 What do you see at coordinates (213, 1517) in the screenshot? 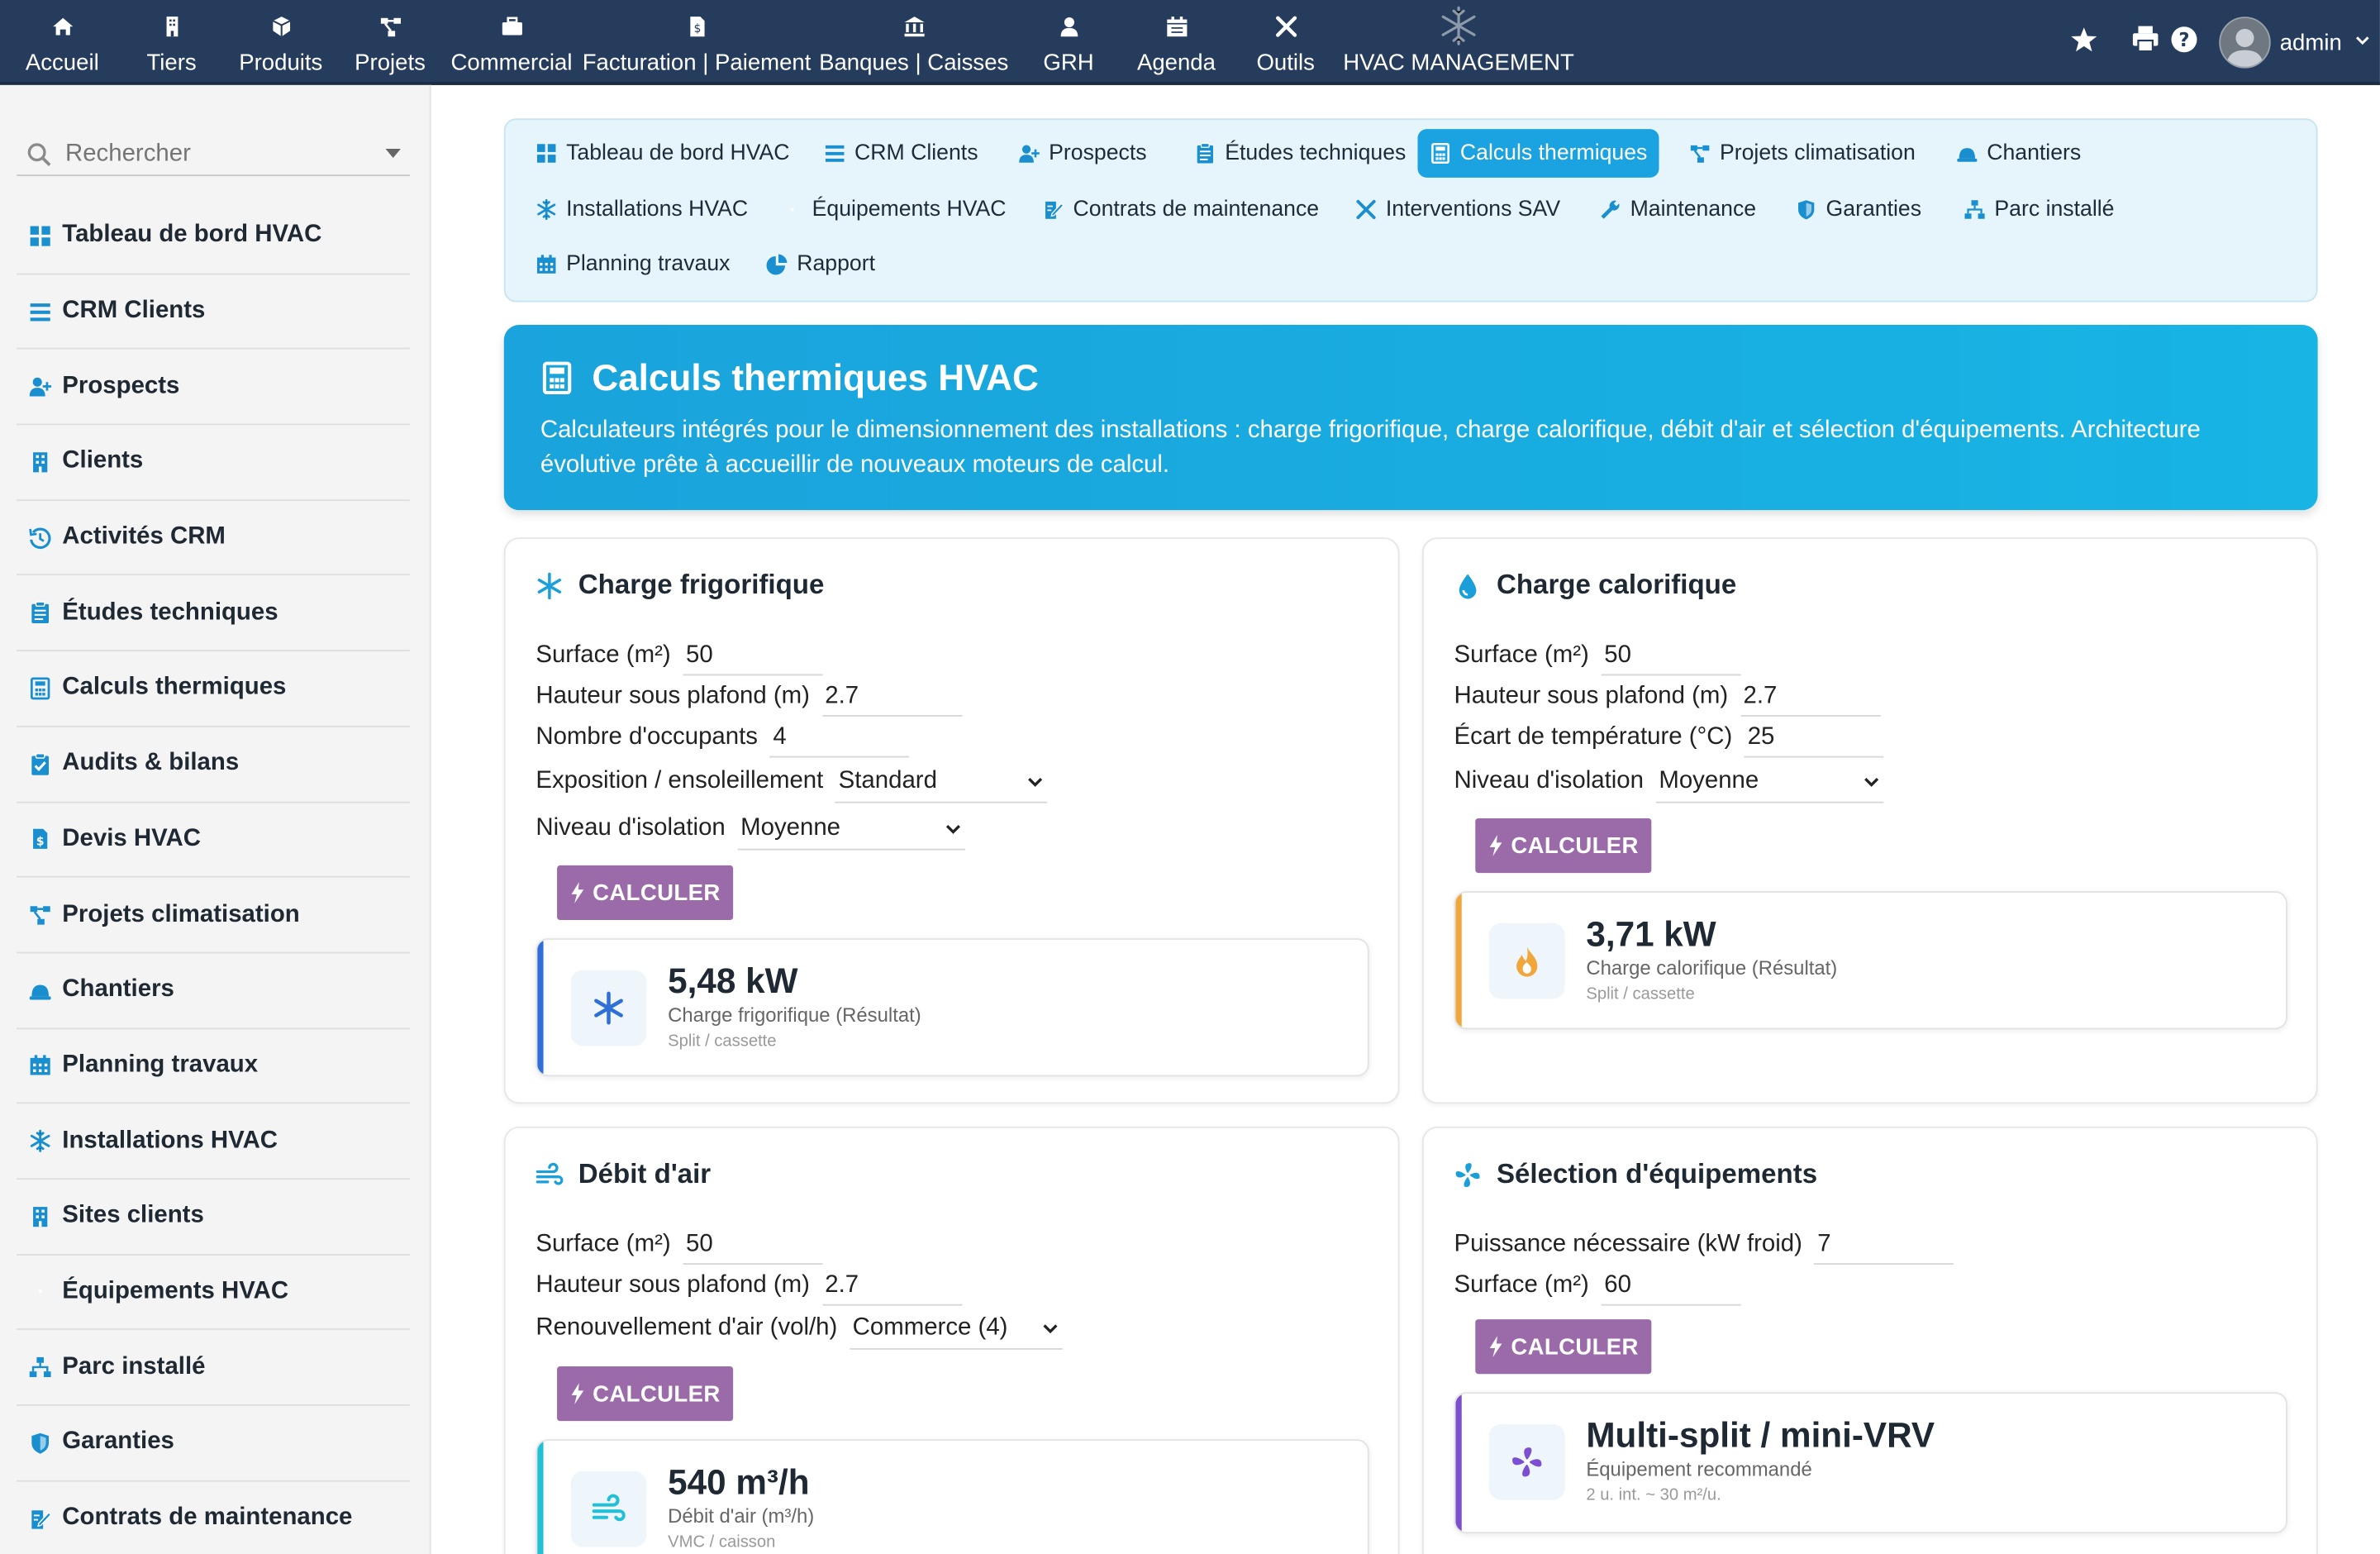
I see `sidebar-item: Contrats de maintenance` at bounding box center [213, 1517].